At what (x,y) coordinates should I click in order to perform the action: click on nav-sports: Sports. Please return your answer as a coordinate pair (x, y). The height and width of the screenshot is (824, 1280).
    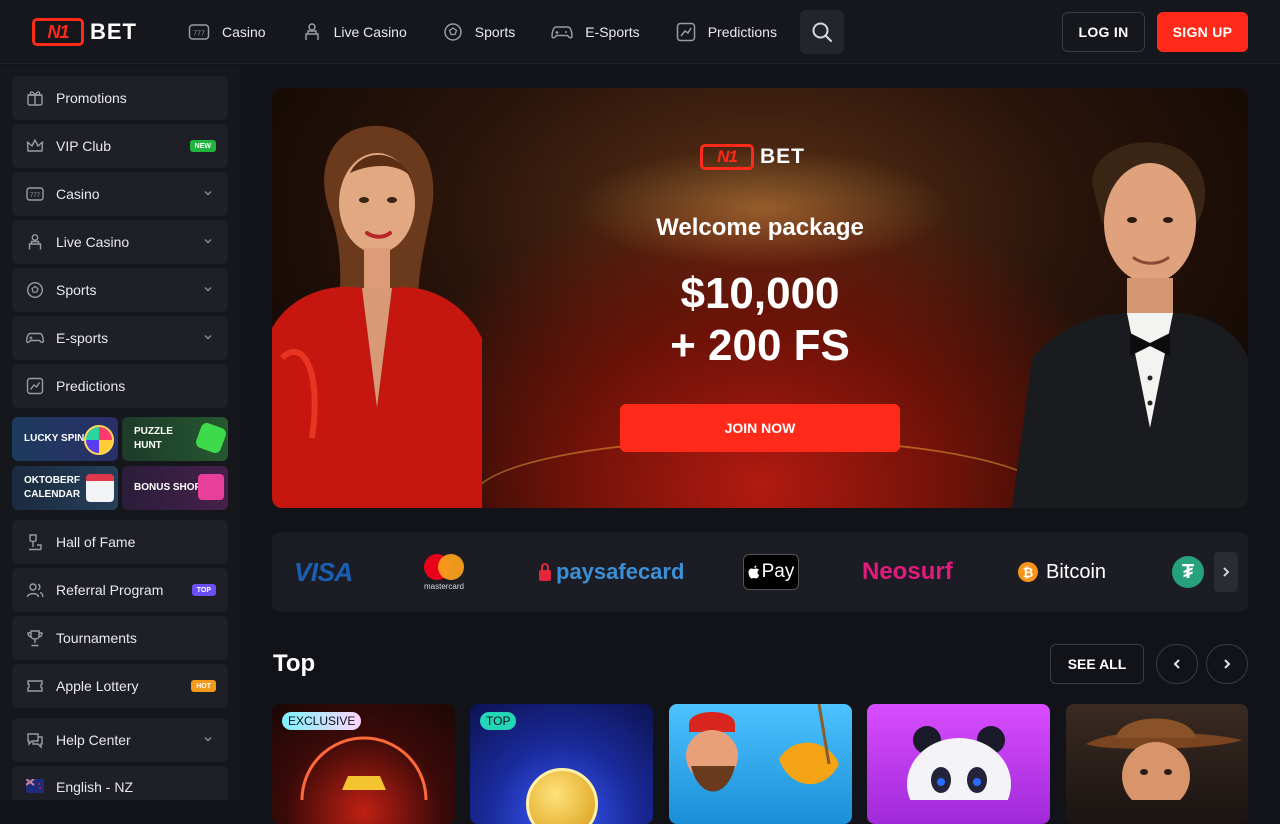
    Looking at the image, I should click on (479, 32).